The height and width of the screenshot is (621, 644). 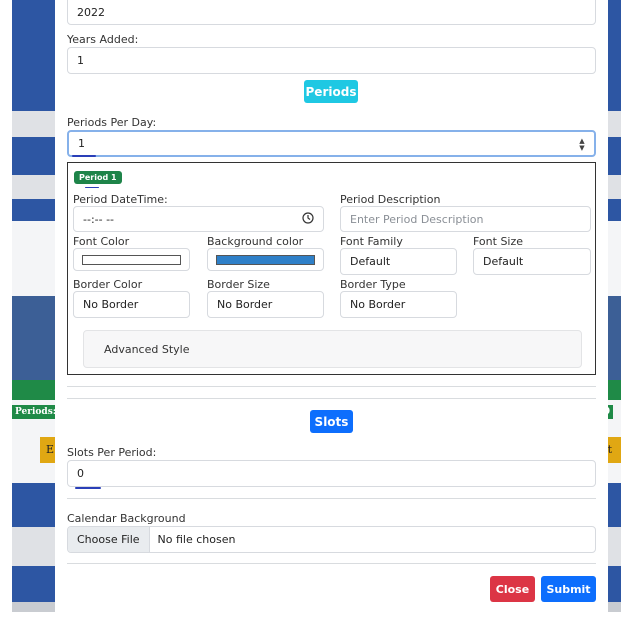 I want to click on font-family-select: Default, so click(x=398, y=261).